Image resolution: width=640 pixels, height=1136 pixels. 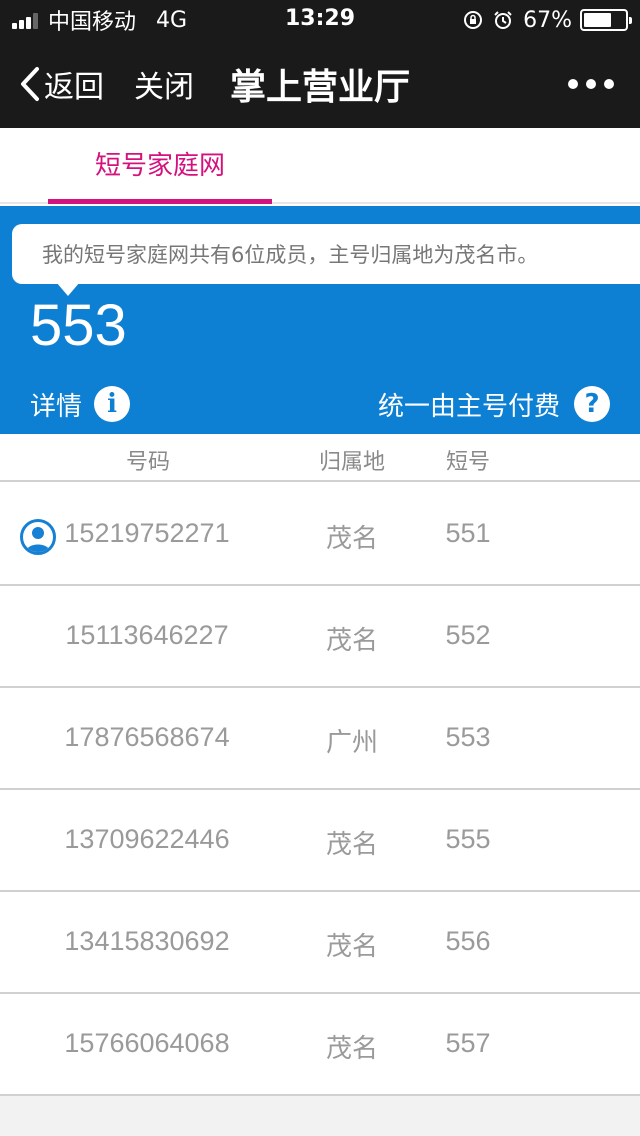 What do you see at coordinates (468, 941) in the screenshot?
I see `member-short-number: 556` at bounding box center [468, 941].